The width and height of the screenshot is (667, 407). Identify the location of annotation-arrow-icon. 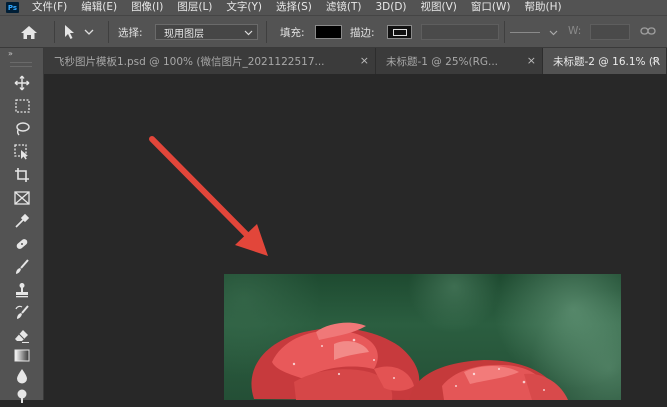
(208, 196).